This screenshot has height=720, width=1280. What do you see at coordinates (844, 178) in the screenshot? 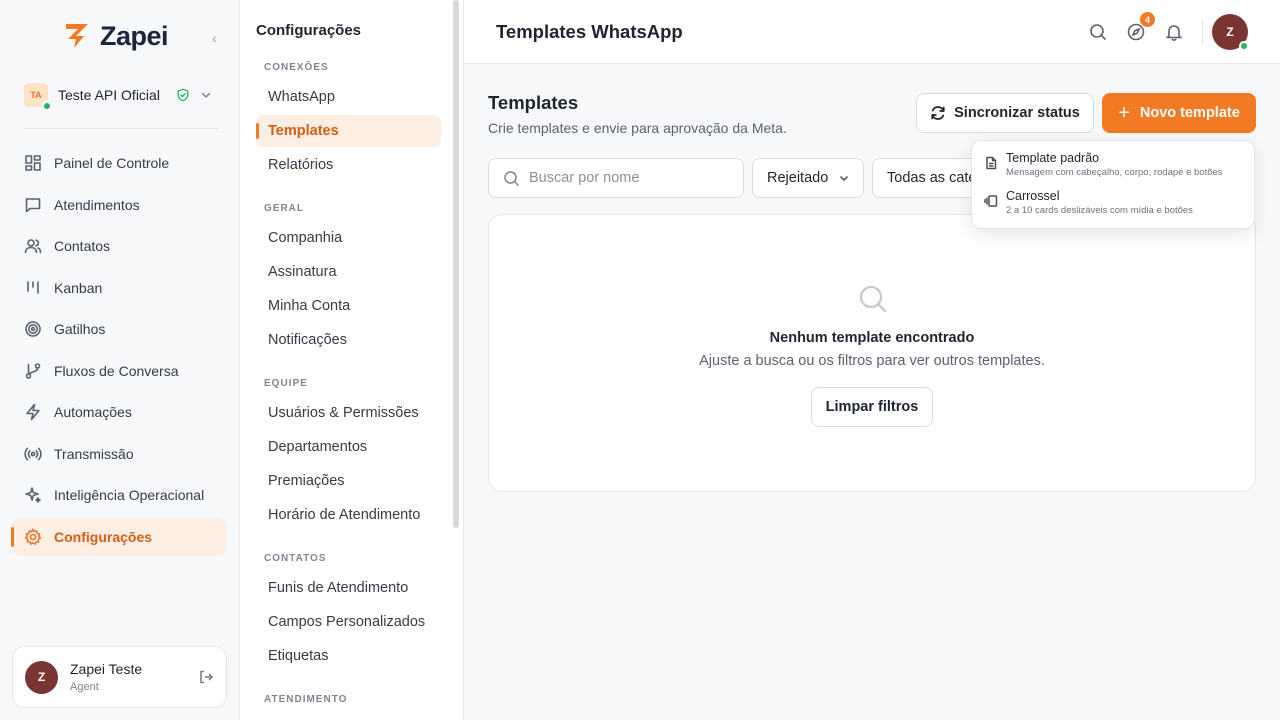
I see `chevron-down-icon` at bounding box center [844, 178].